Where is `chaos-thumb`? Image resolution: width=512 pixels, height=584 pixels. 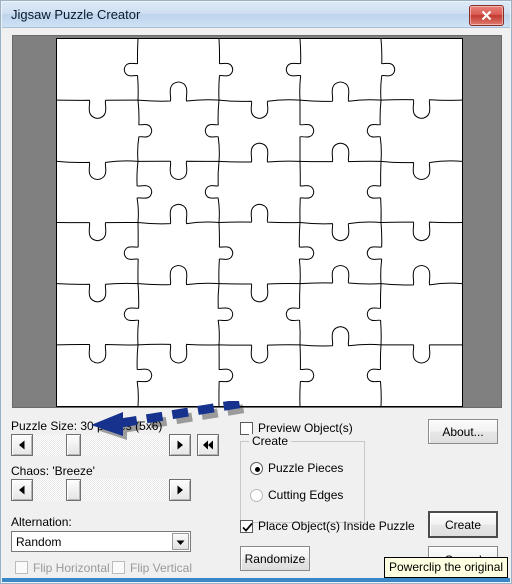
chaos-thumb is located at coordinates (73, 490).